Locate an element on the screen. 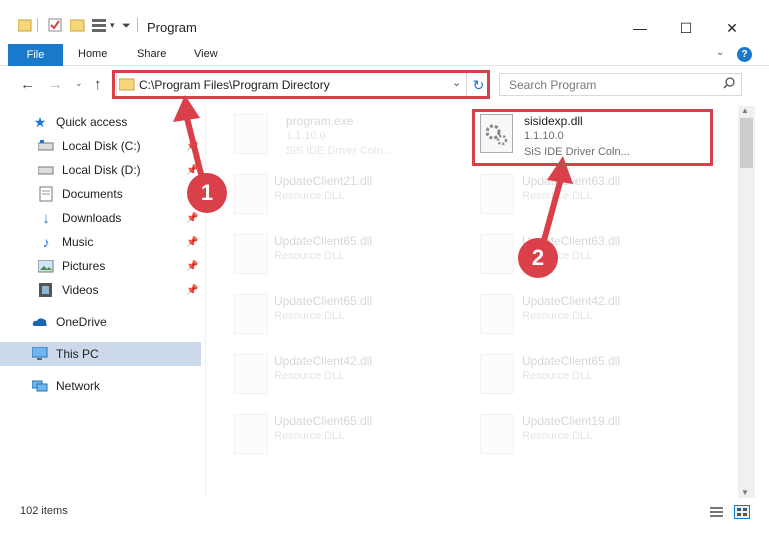  status-item-count: 102 items is located at coordinates (44, 511).